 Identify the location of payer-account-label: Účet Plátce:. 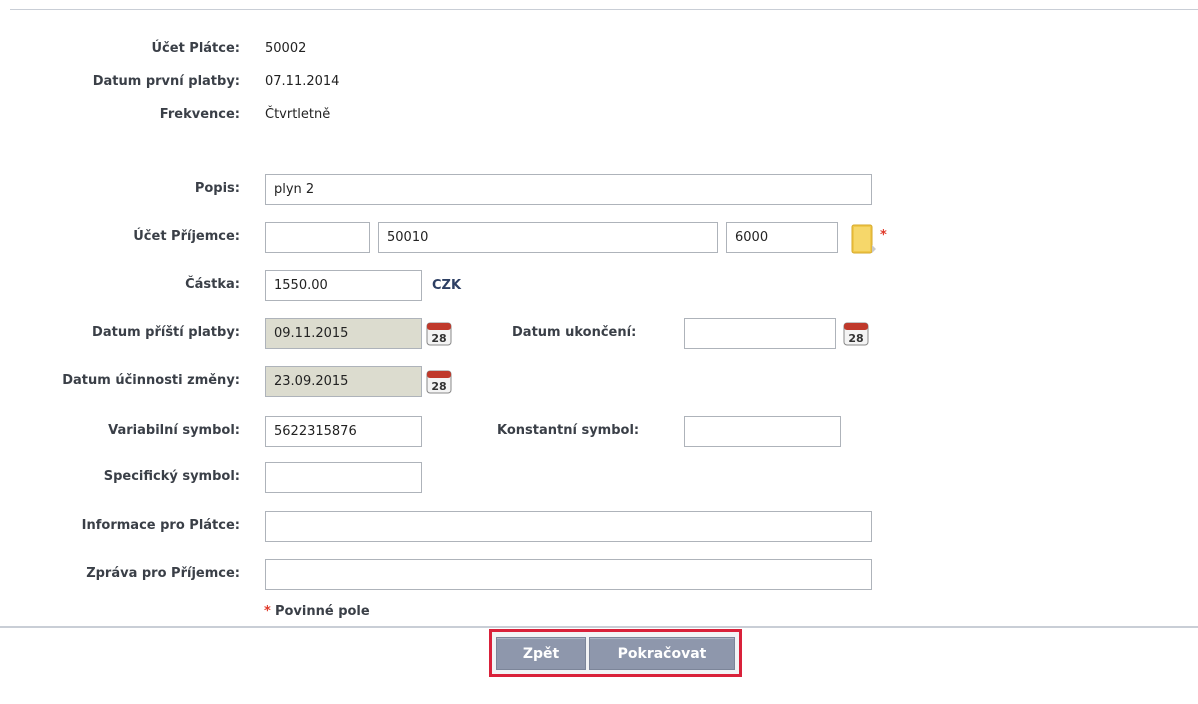
(195, 48).